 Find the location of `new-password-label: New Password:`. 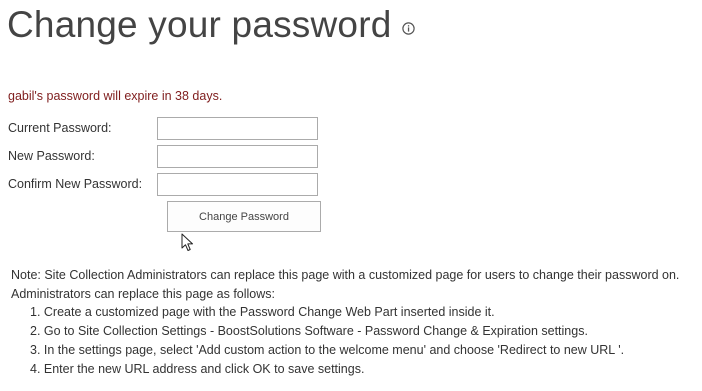

new-password-label: New Password: is located at coordinates (51, 156).